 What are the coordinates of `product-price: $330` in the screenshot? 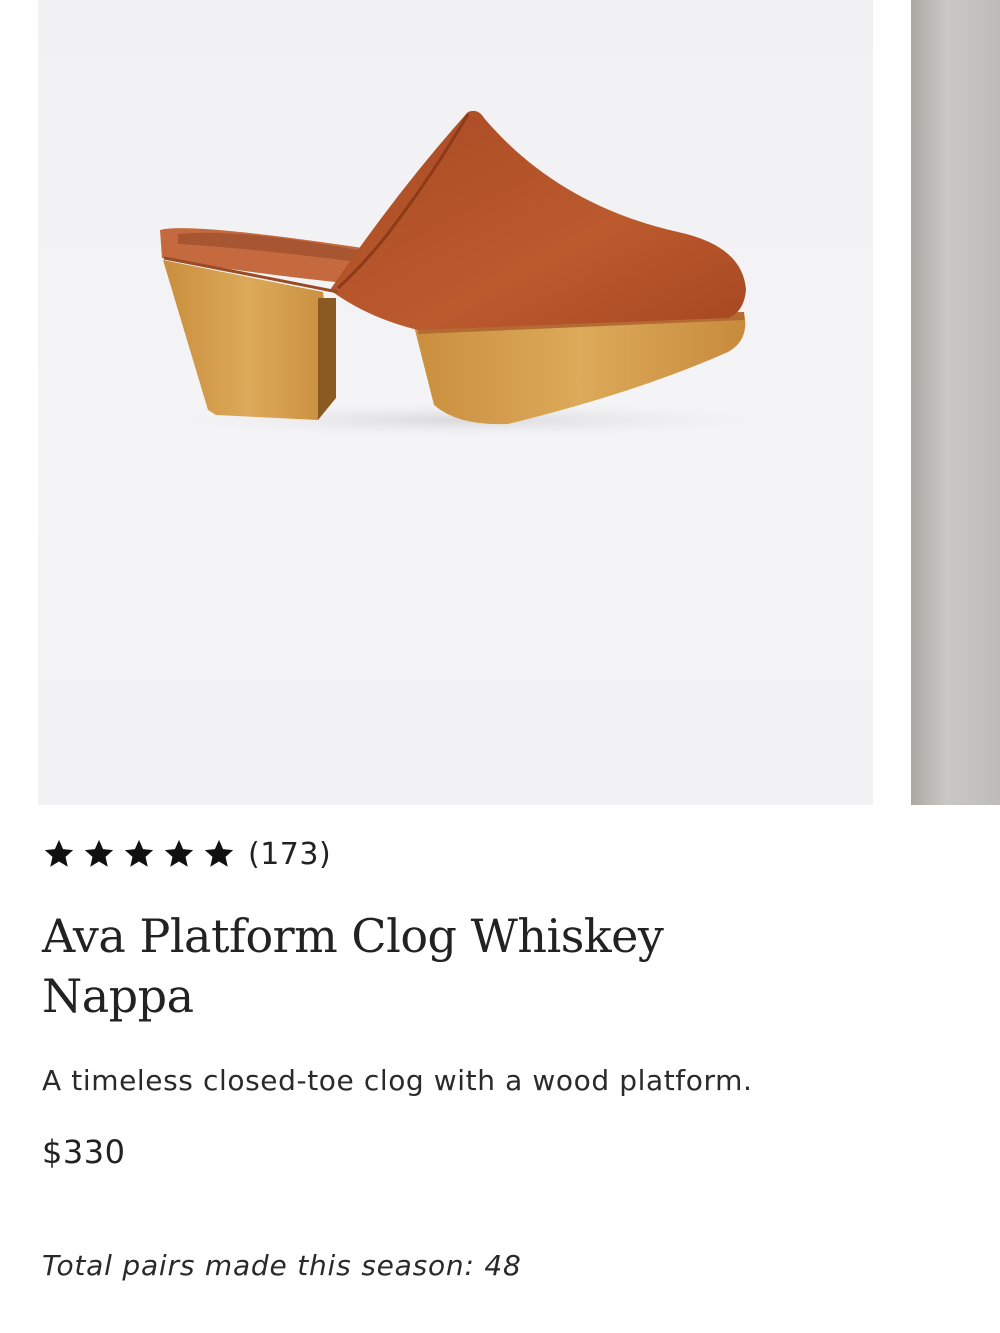 It's located at (84, 1152).